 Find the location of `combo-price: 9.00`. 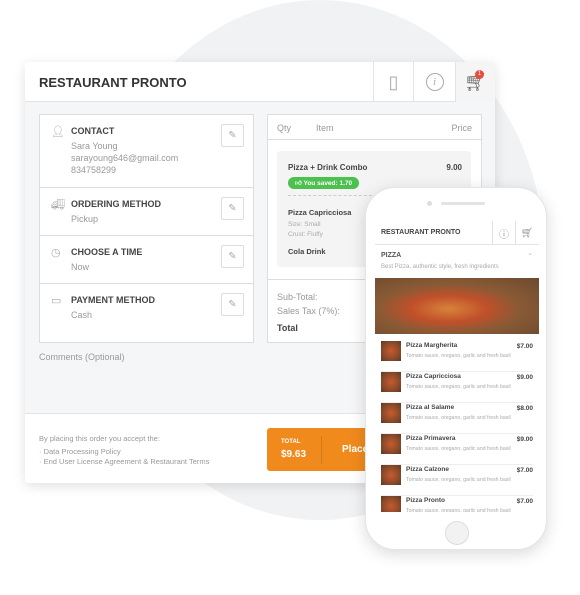

combo-price: 9.00 is located at coordinates (454, 167).